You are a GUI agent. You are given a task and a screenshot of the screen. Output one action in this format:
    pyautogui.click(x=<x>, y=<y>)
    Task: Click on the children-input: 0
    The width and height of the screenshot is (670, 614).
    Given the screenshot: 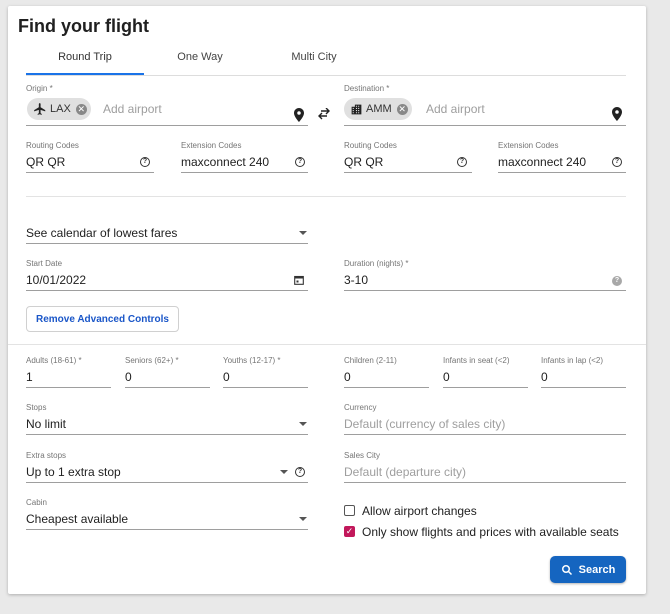 What is the action you would take?
    pyautogui.click(x=347, y=377)
    